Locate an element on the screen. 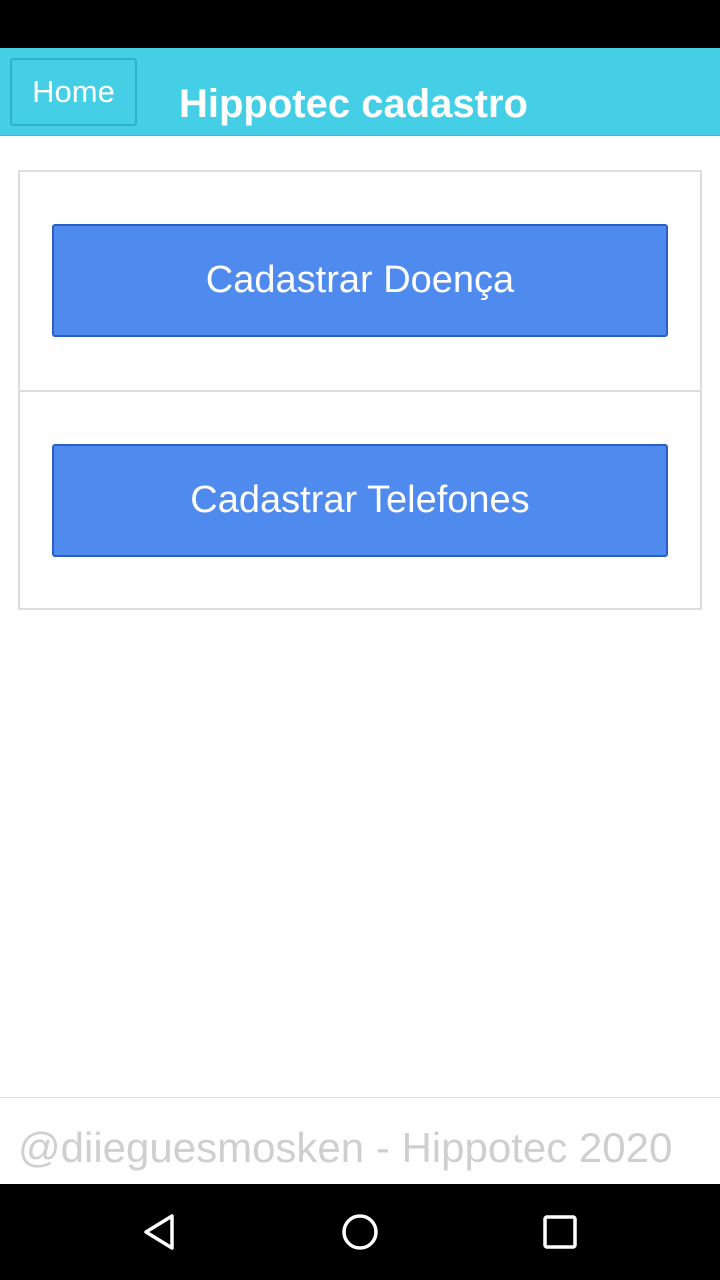 The image size is (720, 1280). footer: @diieguesmosken - Hippotec 2020 is located at coordinates (360, 1140).